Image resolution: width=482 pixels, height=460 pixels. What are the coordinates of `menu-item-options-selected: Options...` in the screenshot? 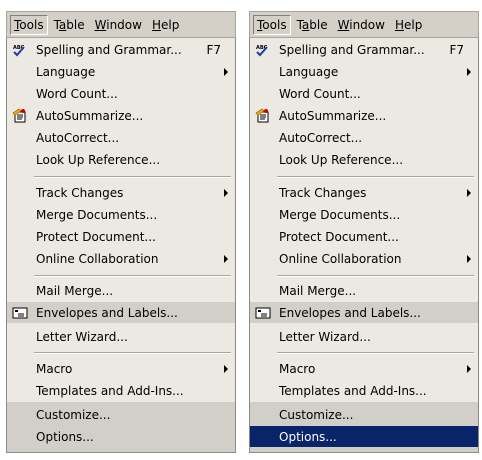 It's located at (364, 436).